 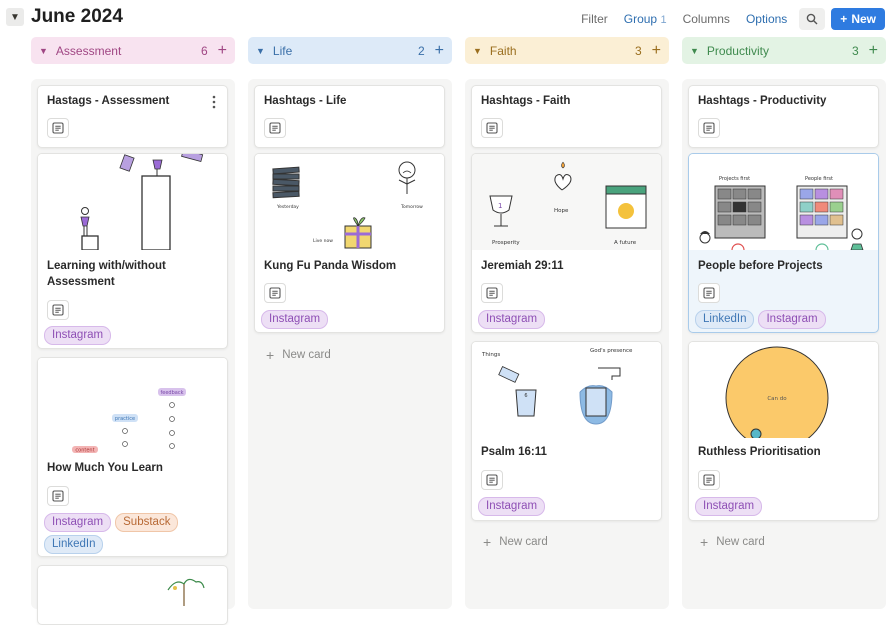 I want to click on tag-list: Instagram Substack LinkedIn, so click(x=132, y=533).